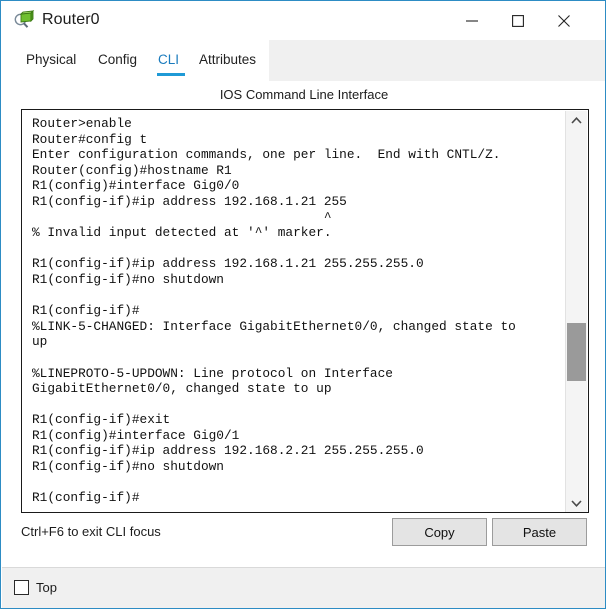 This screenshot has width=606, height=609. What do you see at coordinates (227, 64) in the screenshot?
I see `tab-attributes: Attributes` at bounding box center [227, 64].